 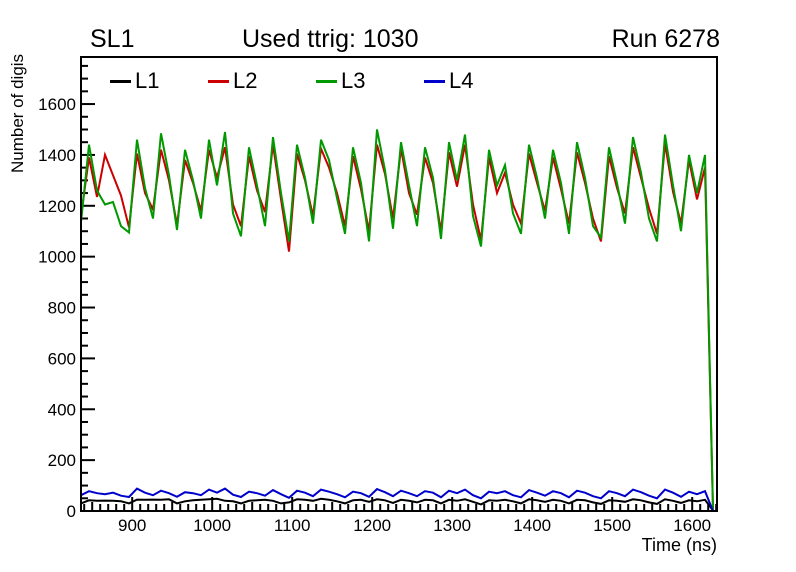 I want to click on legend-entry-l1: L1, so click(x=134, y=81).